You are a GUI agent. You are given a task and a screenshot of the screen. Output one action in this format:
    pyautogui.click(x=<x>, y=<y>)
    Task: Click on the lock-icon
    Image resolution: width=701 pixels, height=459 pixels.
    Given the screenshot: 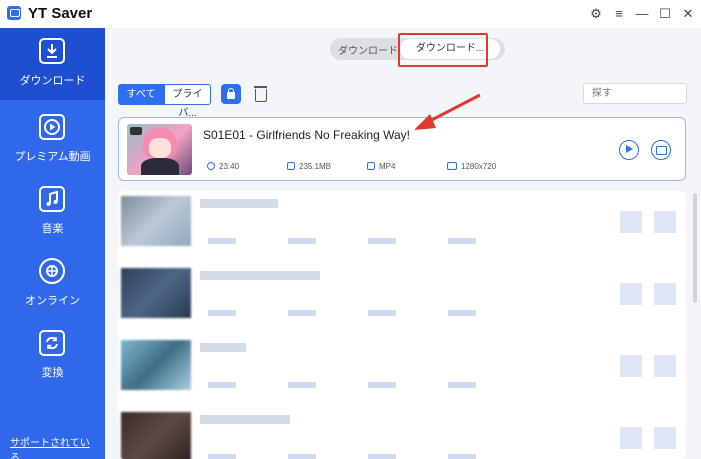 What is the action you would take?
    pyautogui.click(x=231, y=94)
    